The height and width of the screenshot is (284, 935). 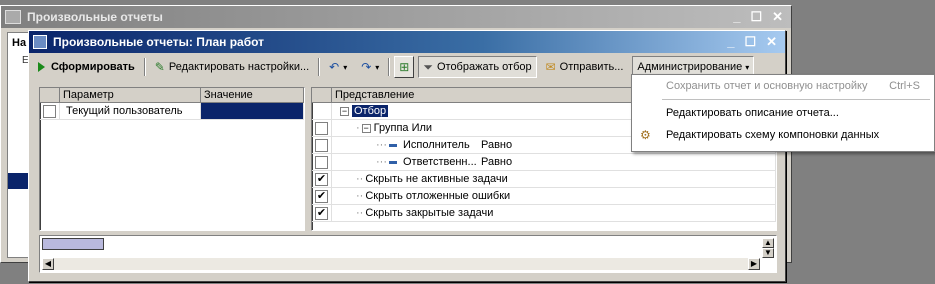 What do you see at coordinates (321, 128) in the screenshot?
I see `group-checkbox` at bounding box center [321, 128].